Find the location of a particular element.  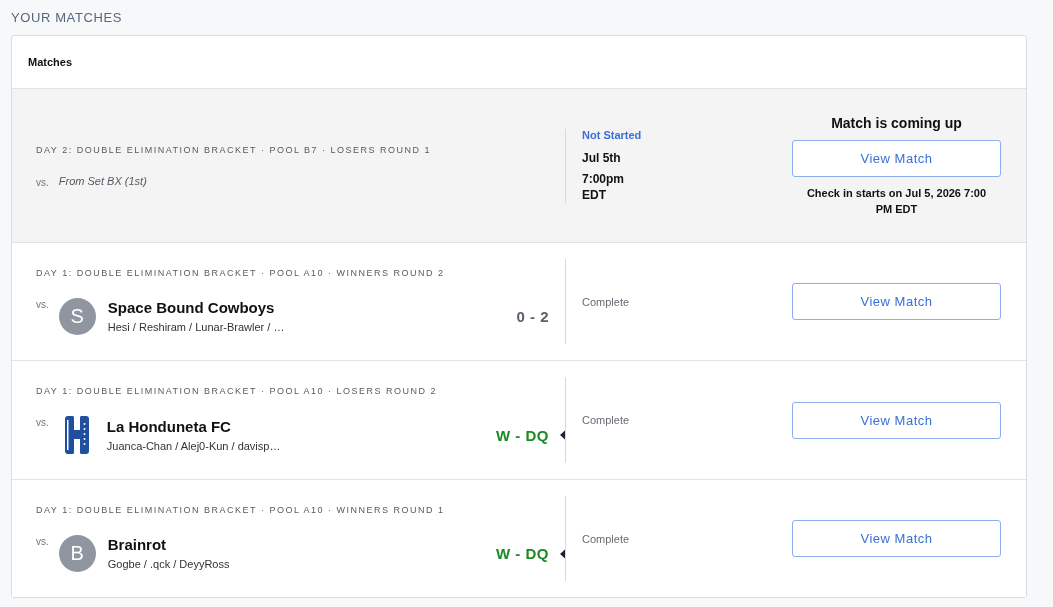

round-label: DAY 1: DOUBLE ELIMINATION BRACKET · POOL A10 · WINNERS ROUND 1 is located at coordinates (240, 510).